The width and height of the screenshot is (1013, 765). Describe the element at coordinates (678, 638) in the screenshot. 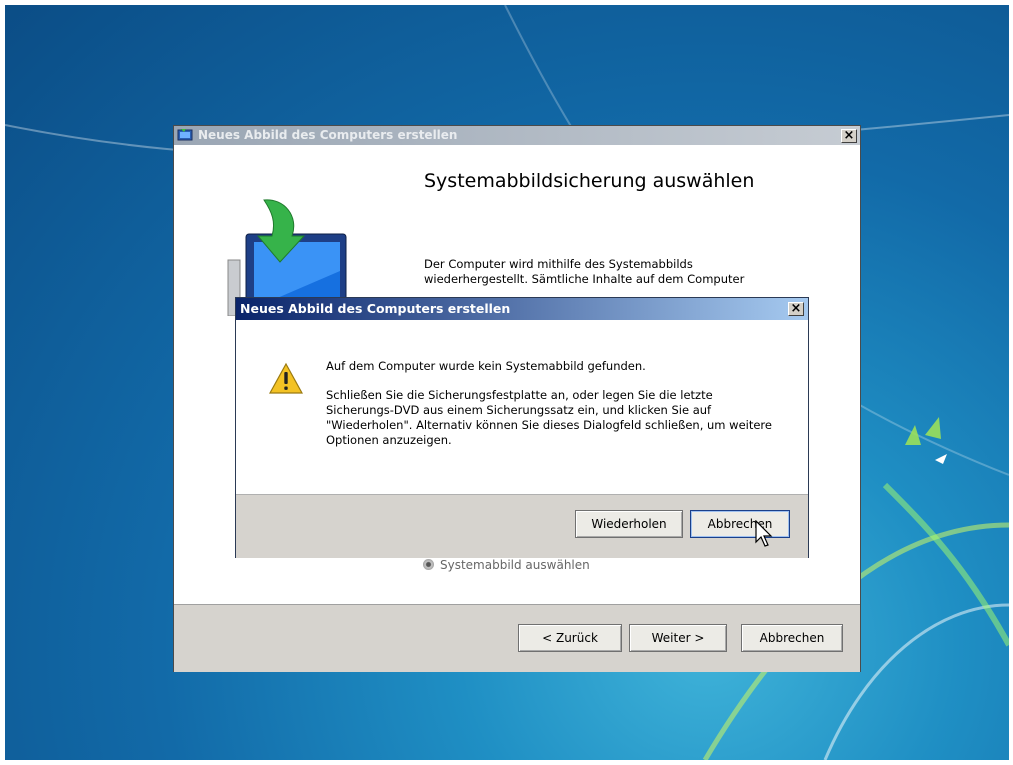

I see `next-button: Weiter >` at that location.